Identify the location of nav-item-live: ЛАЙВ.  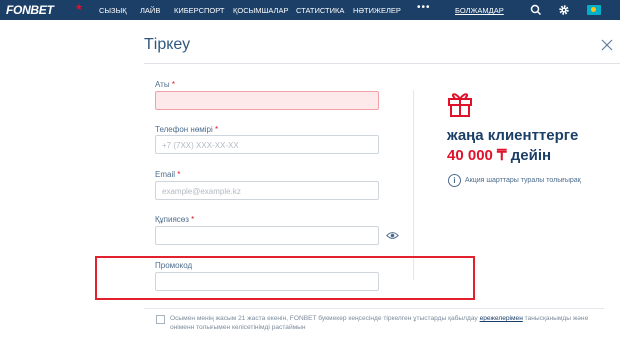
(150, 10).